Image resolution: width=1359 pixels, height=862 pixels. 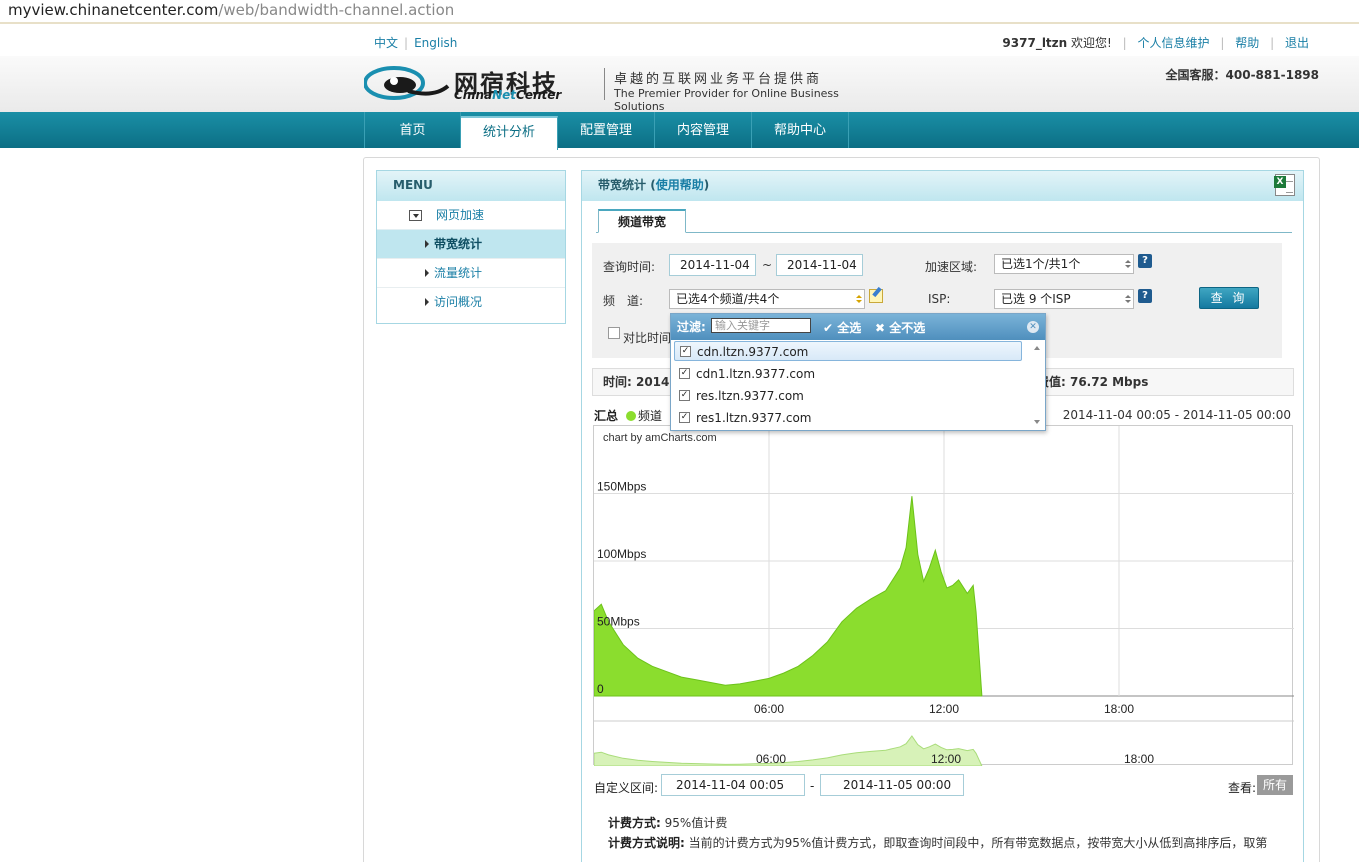 What do you see at coordinates (1247, 43) in the screenshot?
I see `help-link: 帮助` at bounding box center [1247, 43].